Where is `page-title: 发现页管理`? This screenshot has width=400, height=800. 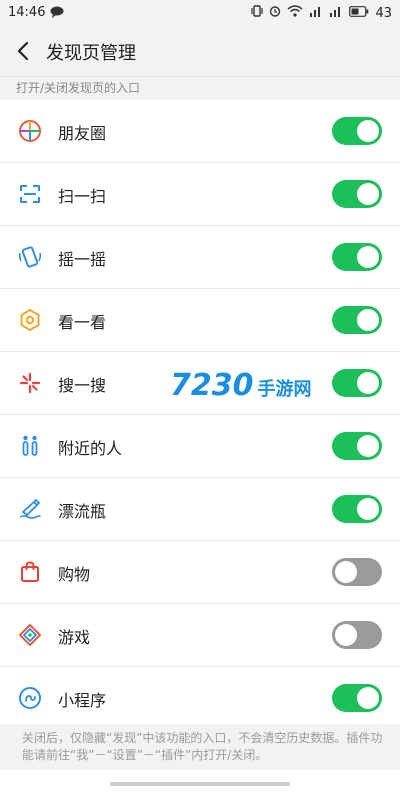 page-title: 发现页管理 is located at coordinates (91, 53).